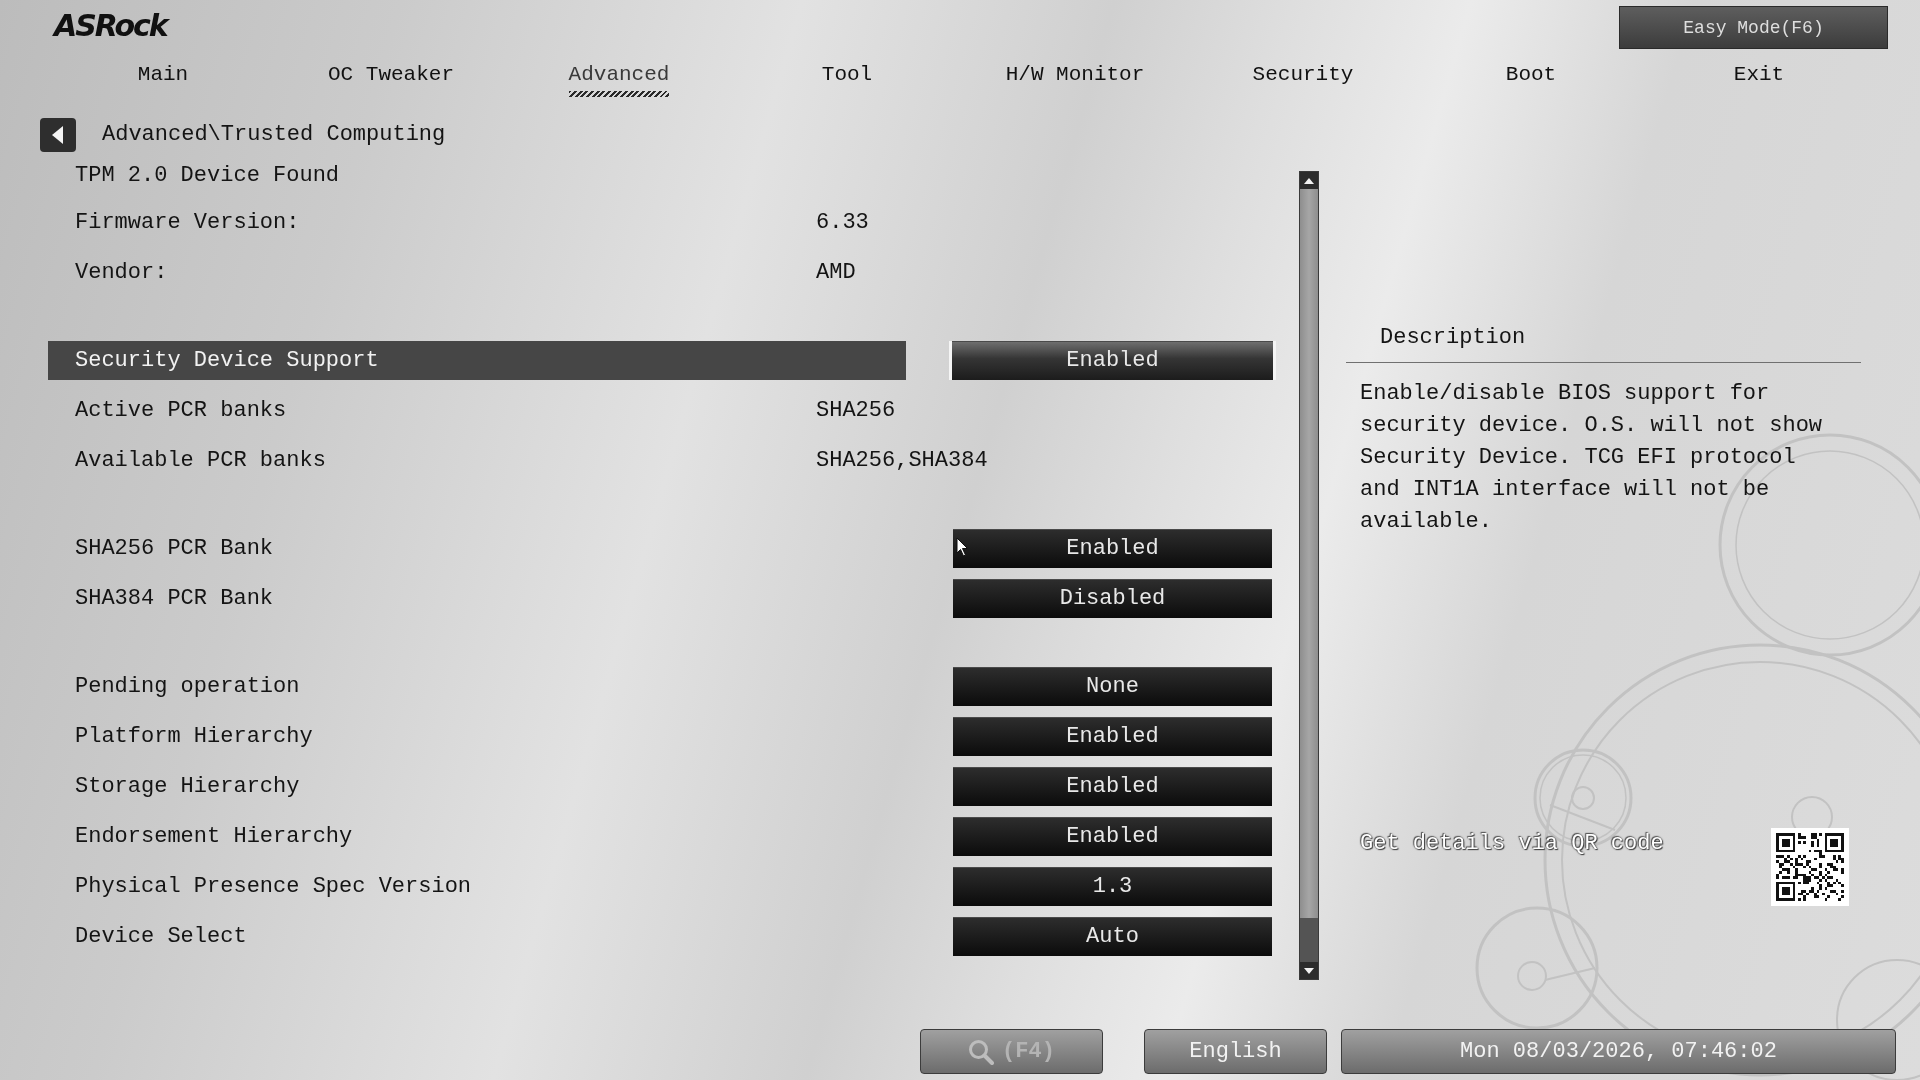  I want to click on back-icon, so click(58, 135).